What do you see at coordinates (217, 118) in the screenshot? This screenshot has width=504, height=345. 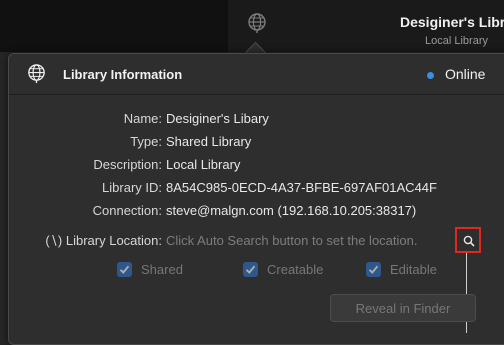 I see `field-value: Desiginer's Libary` at bounding box center [217, 118].